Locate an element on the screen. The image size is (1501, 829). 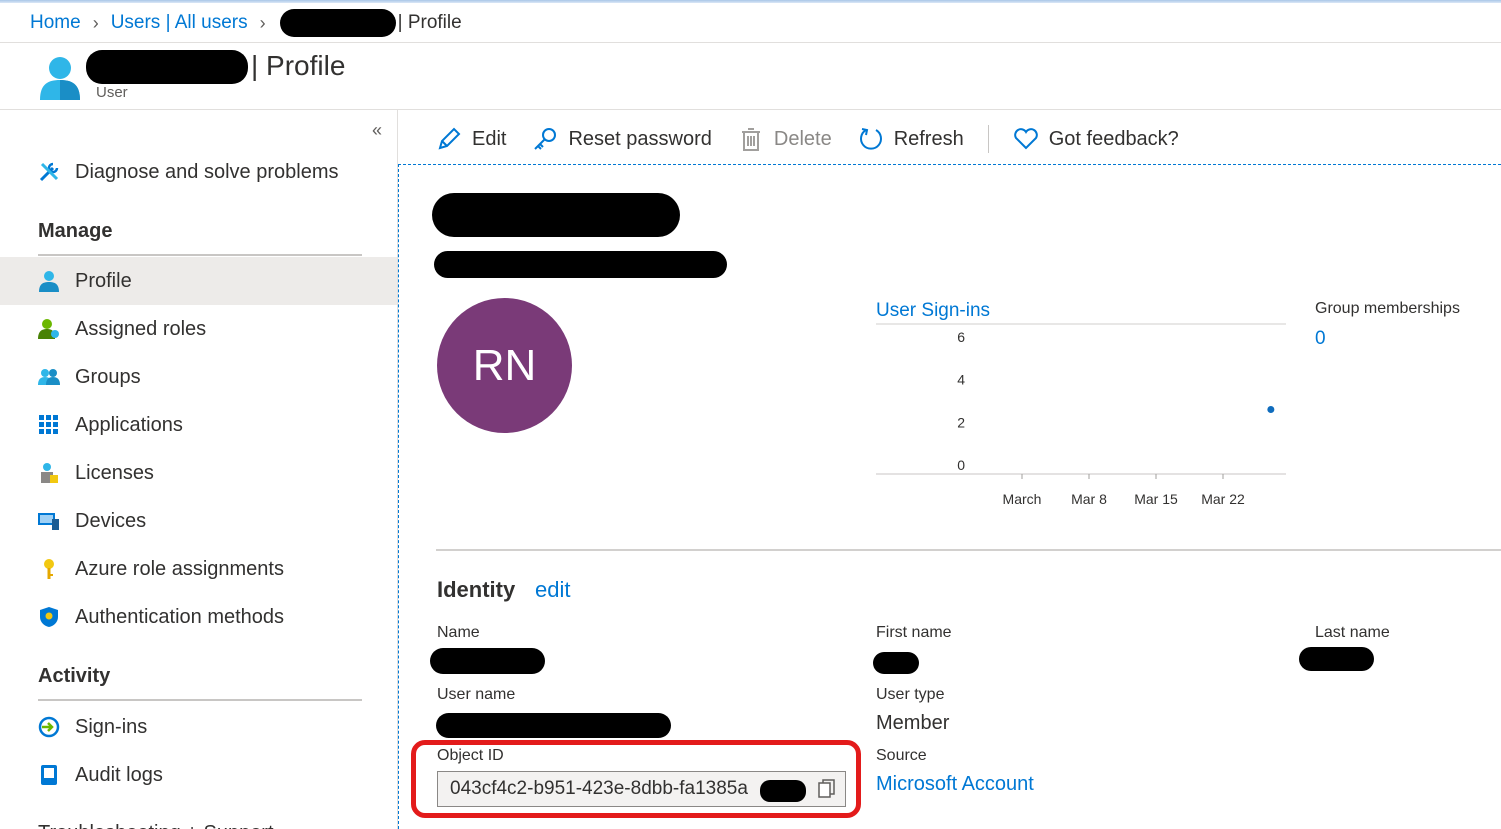
toolbar-separator is located at coordinates (988, 139).